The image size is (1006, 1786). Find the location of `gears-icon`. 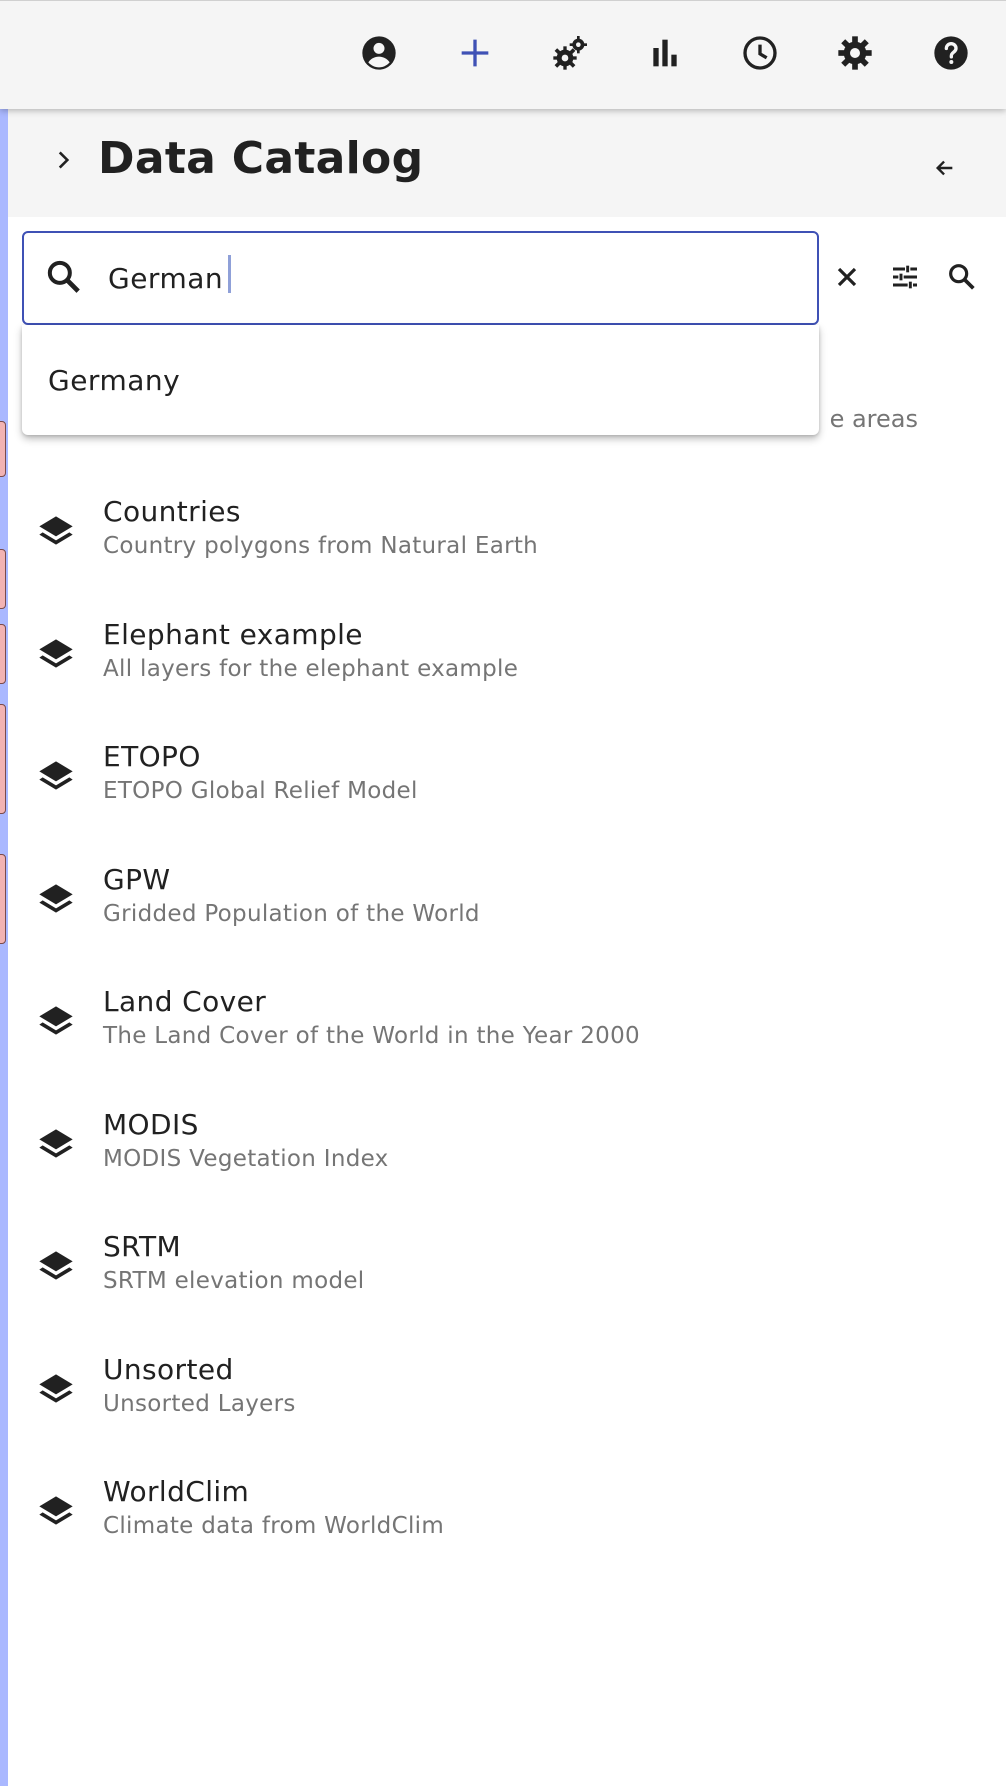

gears-icon is located at coordinates (570, 53).